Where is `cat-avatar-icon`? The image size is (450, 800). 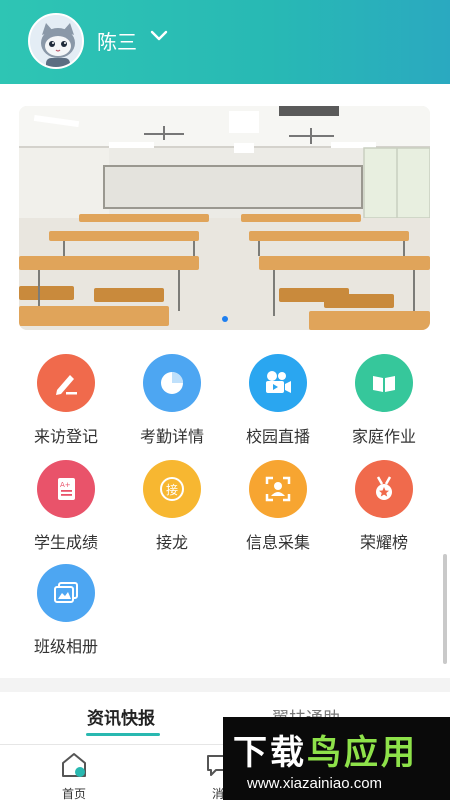
cat-avatar-icon is located at coordinates (56, 41).